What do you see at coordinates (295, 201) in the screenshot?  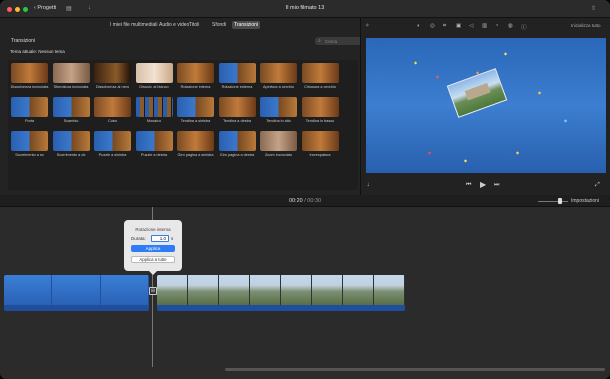 I see `current-time: 00:20` at bounding box center [295, 201].